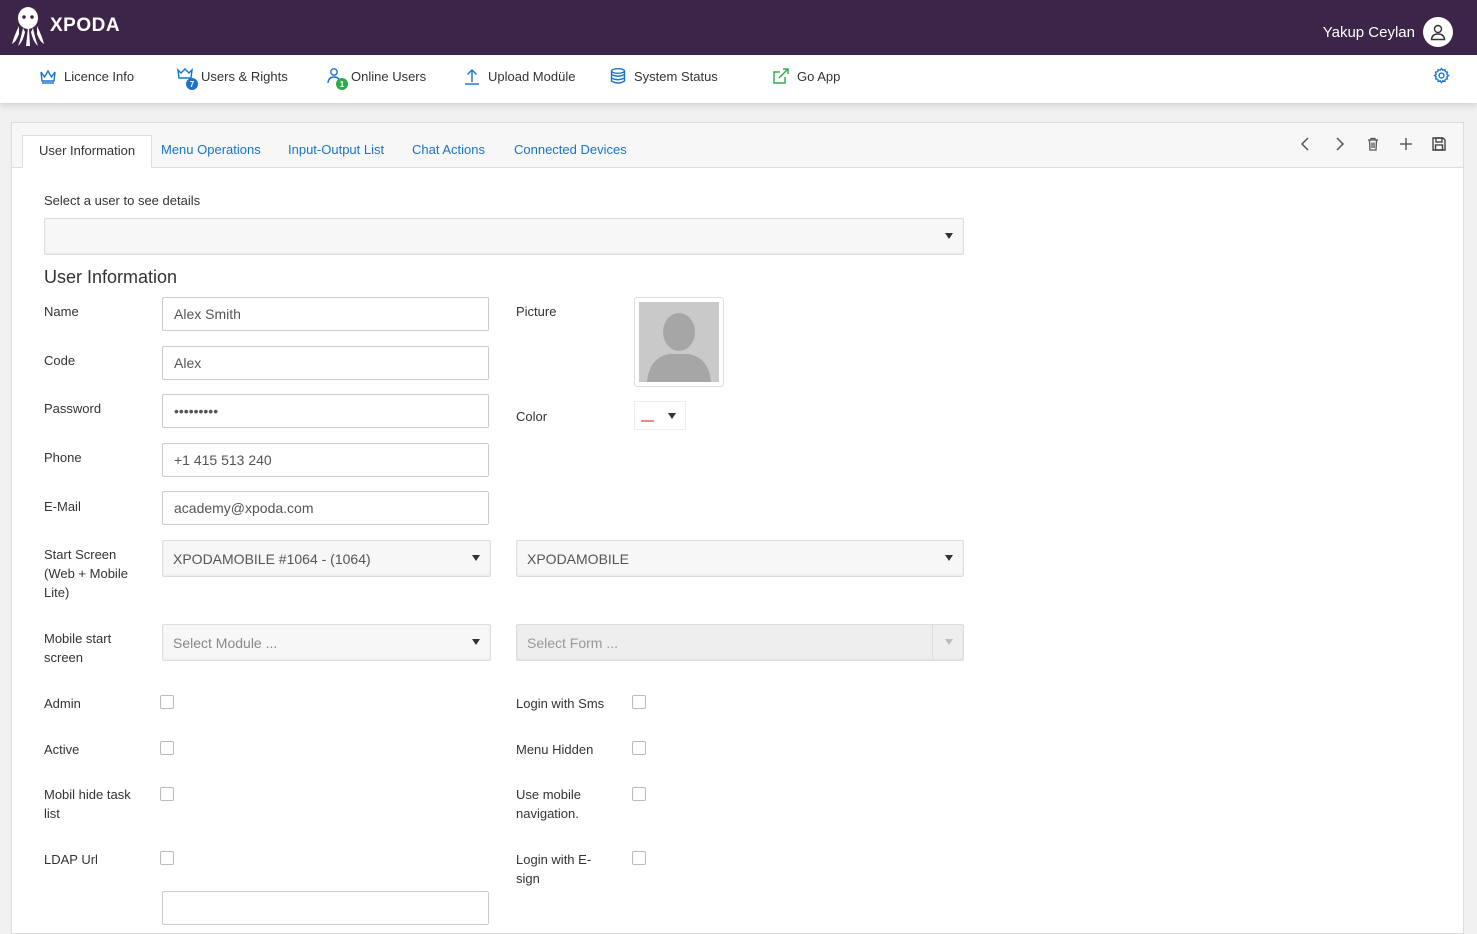  I want to click on mobil-hide-task-checkbox, so click(167, 794).